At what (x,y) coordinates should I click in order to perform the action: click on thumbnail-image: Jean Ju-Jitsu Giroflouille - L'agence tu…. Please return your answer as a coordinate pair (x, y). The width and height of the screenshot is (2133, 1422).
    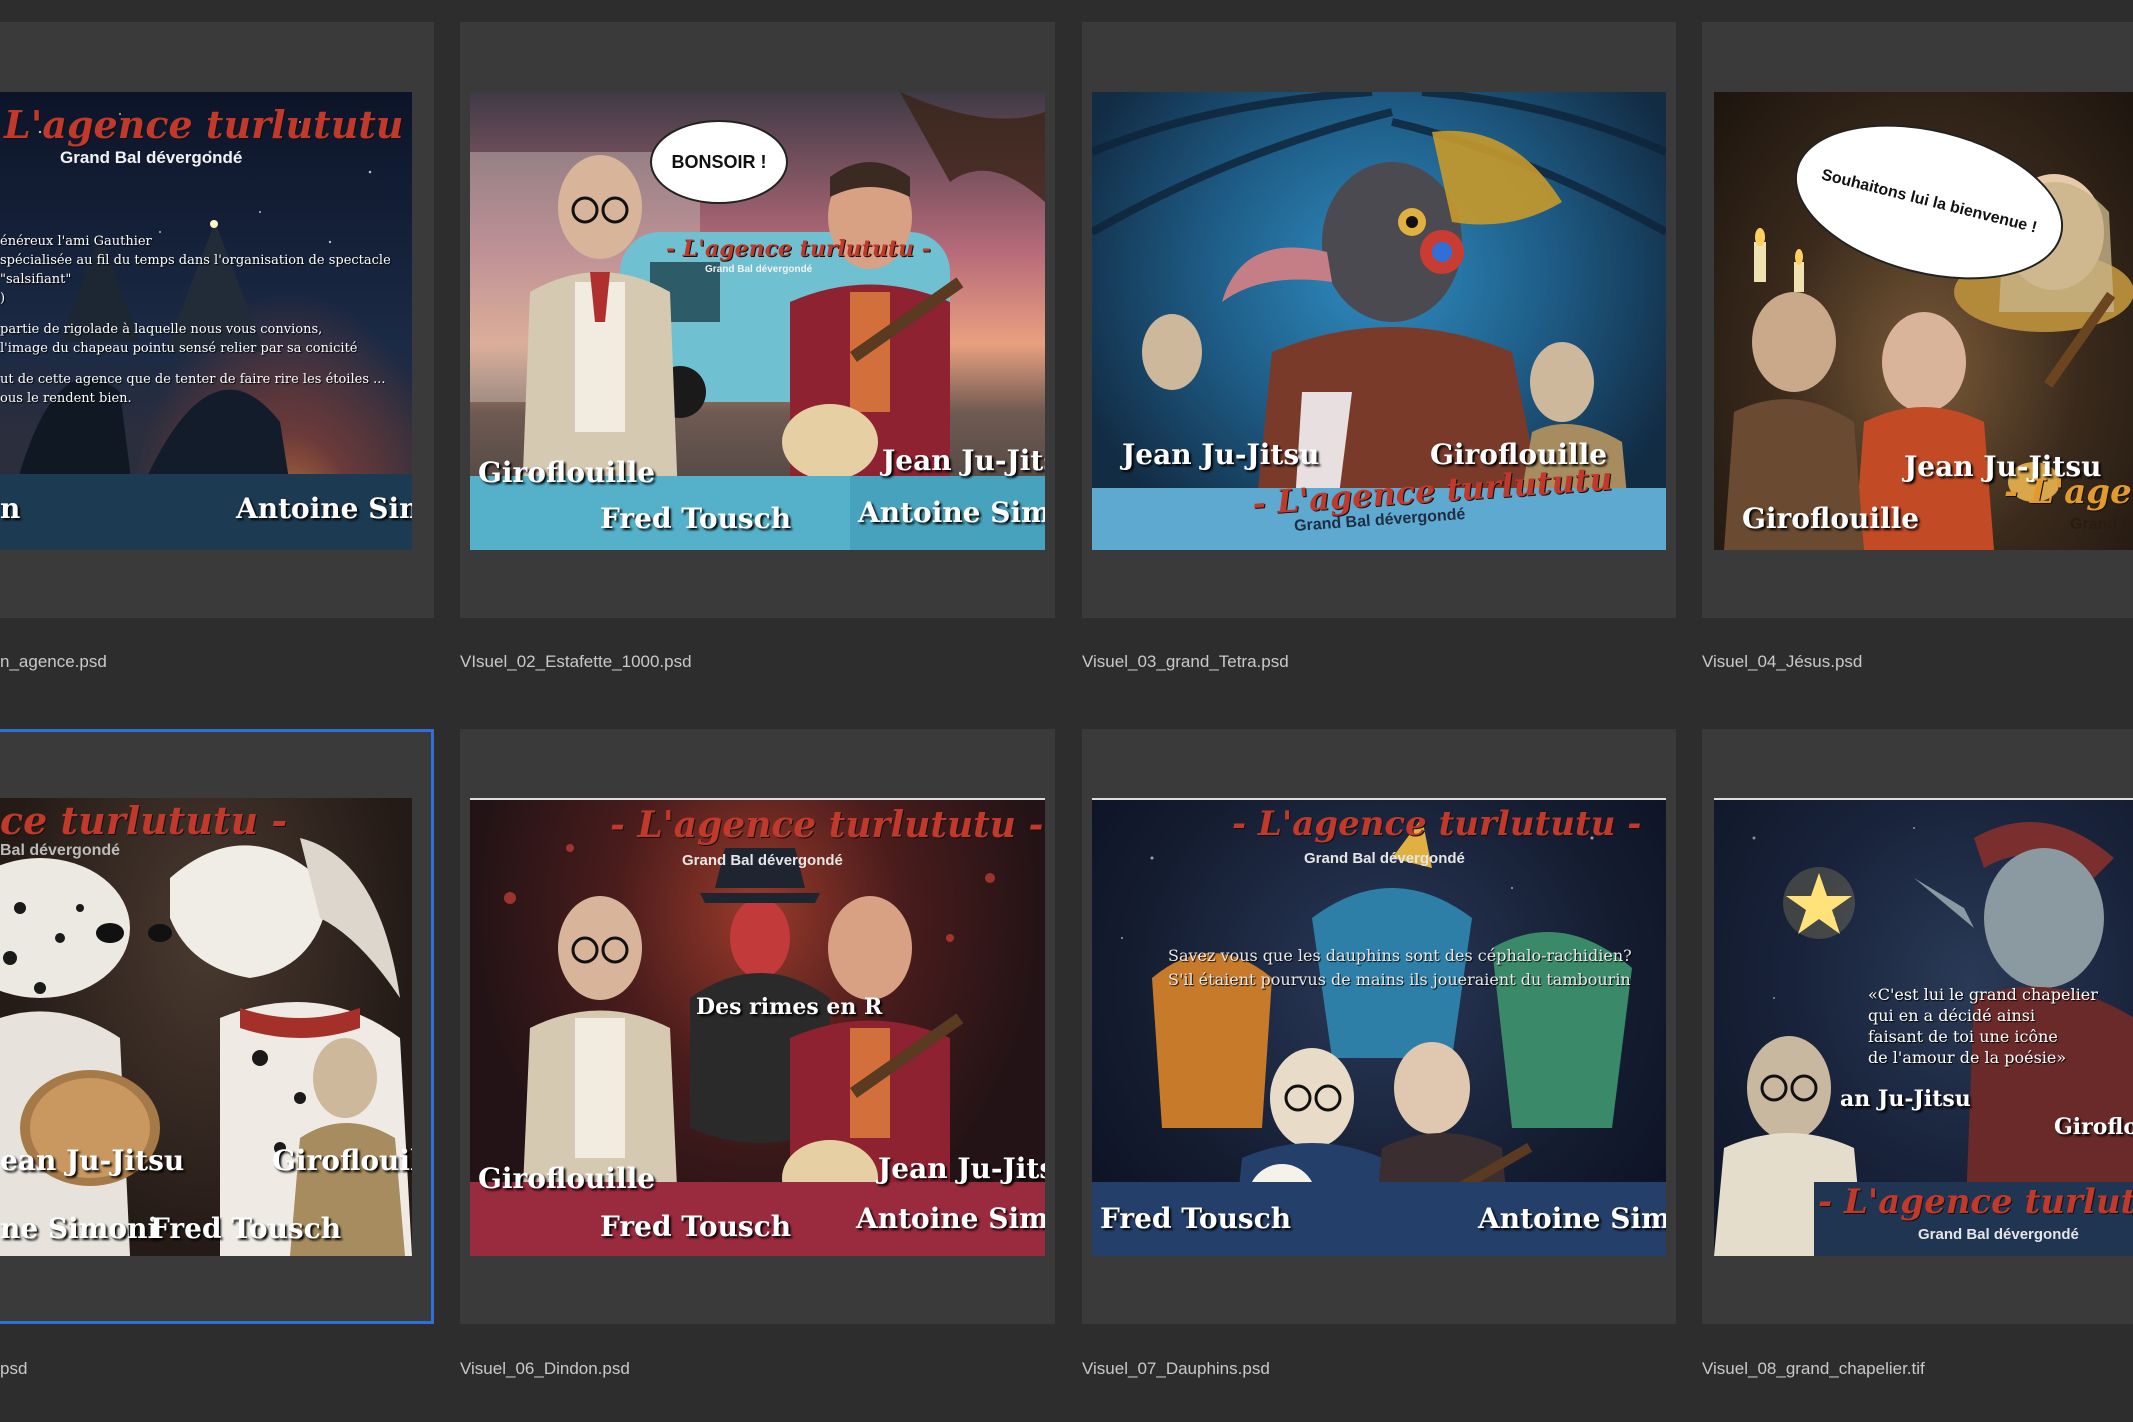
    Looking at the image, I should click on (1379, 321).